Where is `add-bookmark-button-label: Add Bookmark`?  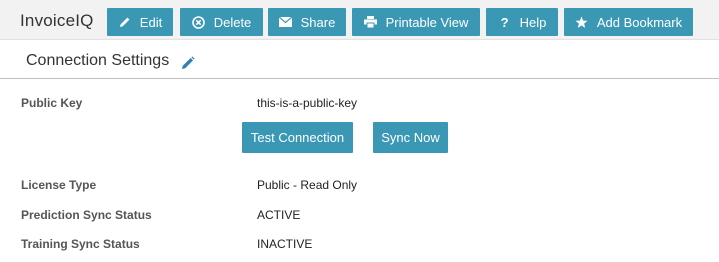 add-bookmark-button-label: Add Bookmark is located at coordinates (639, 22).